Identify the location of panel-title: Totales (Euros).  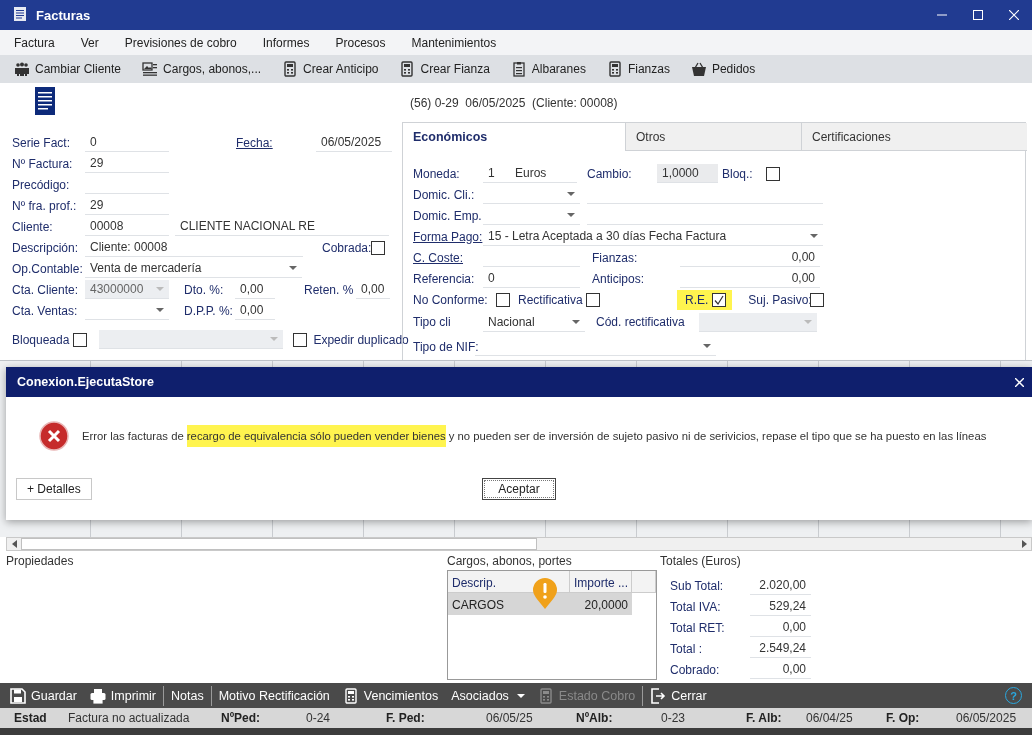
(700, 561).